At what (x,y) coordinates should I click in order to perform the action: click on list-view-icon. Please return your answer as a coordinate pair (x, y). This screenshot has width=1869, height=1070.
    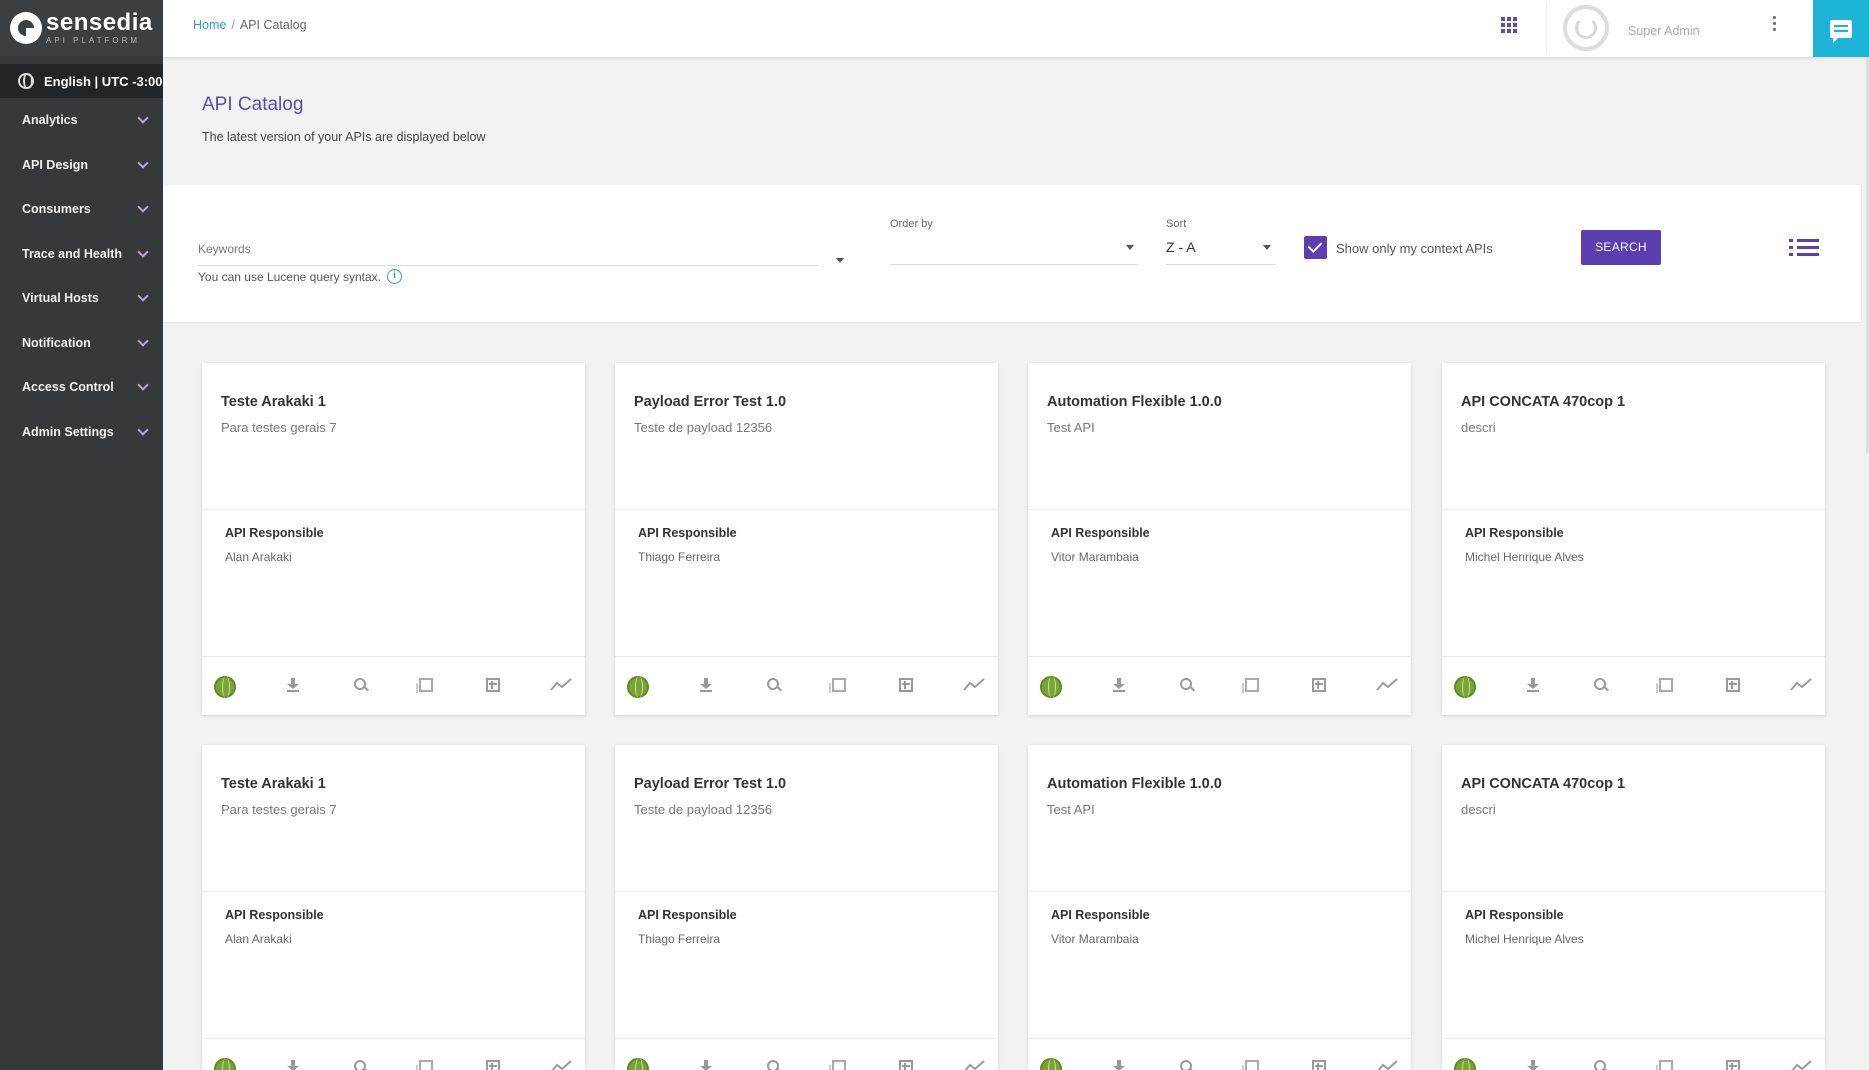
    Looking at the image, I should click on (1804, 248).